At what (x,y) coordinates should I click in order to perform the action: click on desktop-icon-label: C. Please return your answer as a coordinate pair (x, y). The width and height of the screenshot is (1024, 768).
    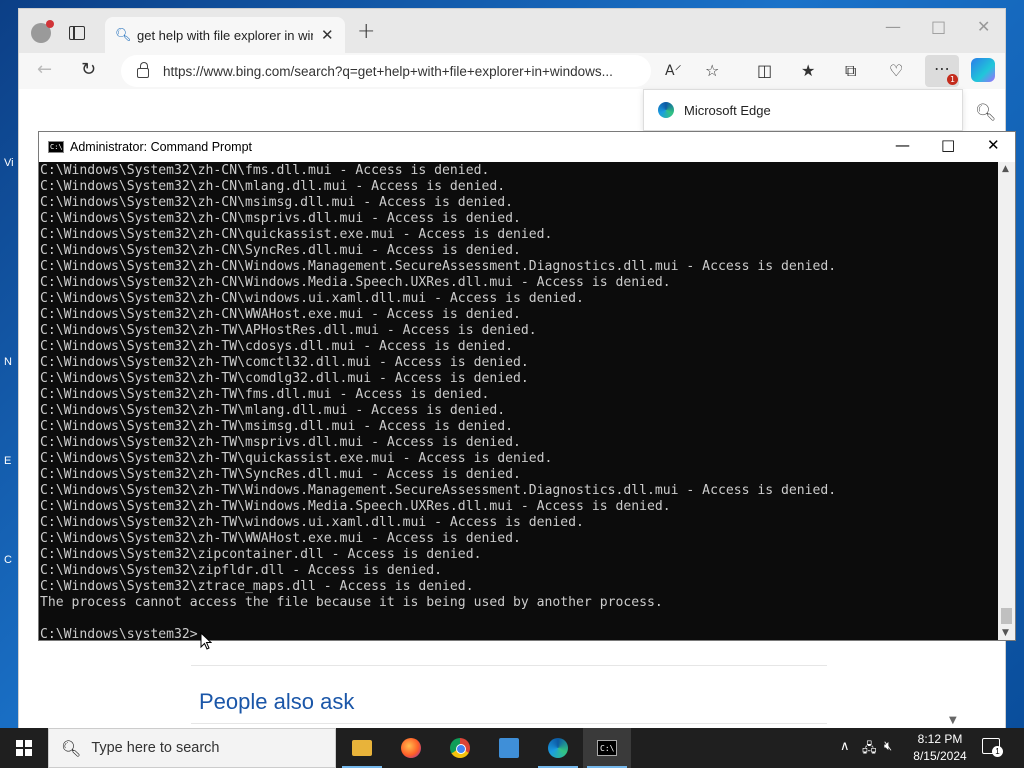
    Looking at the image, I should click on (8, 560).